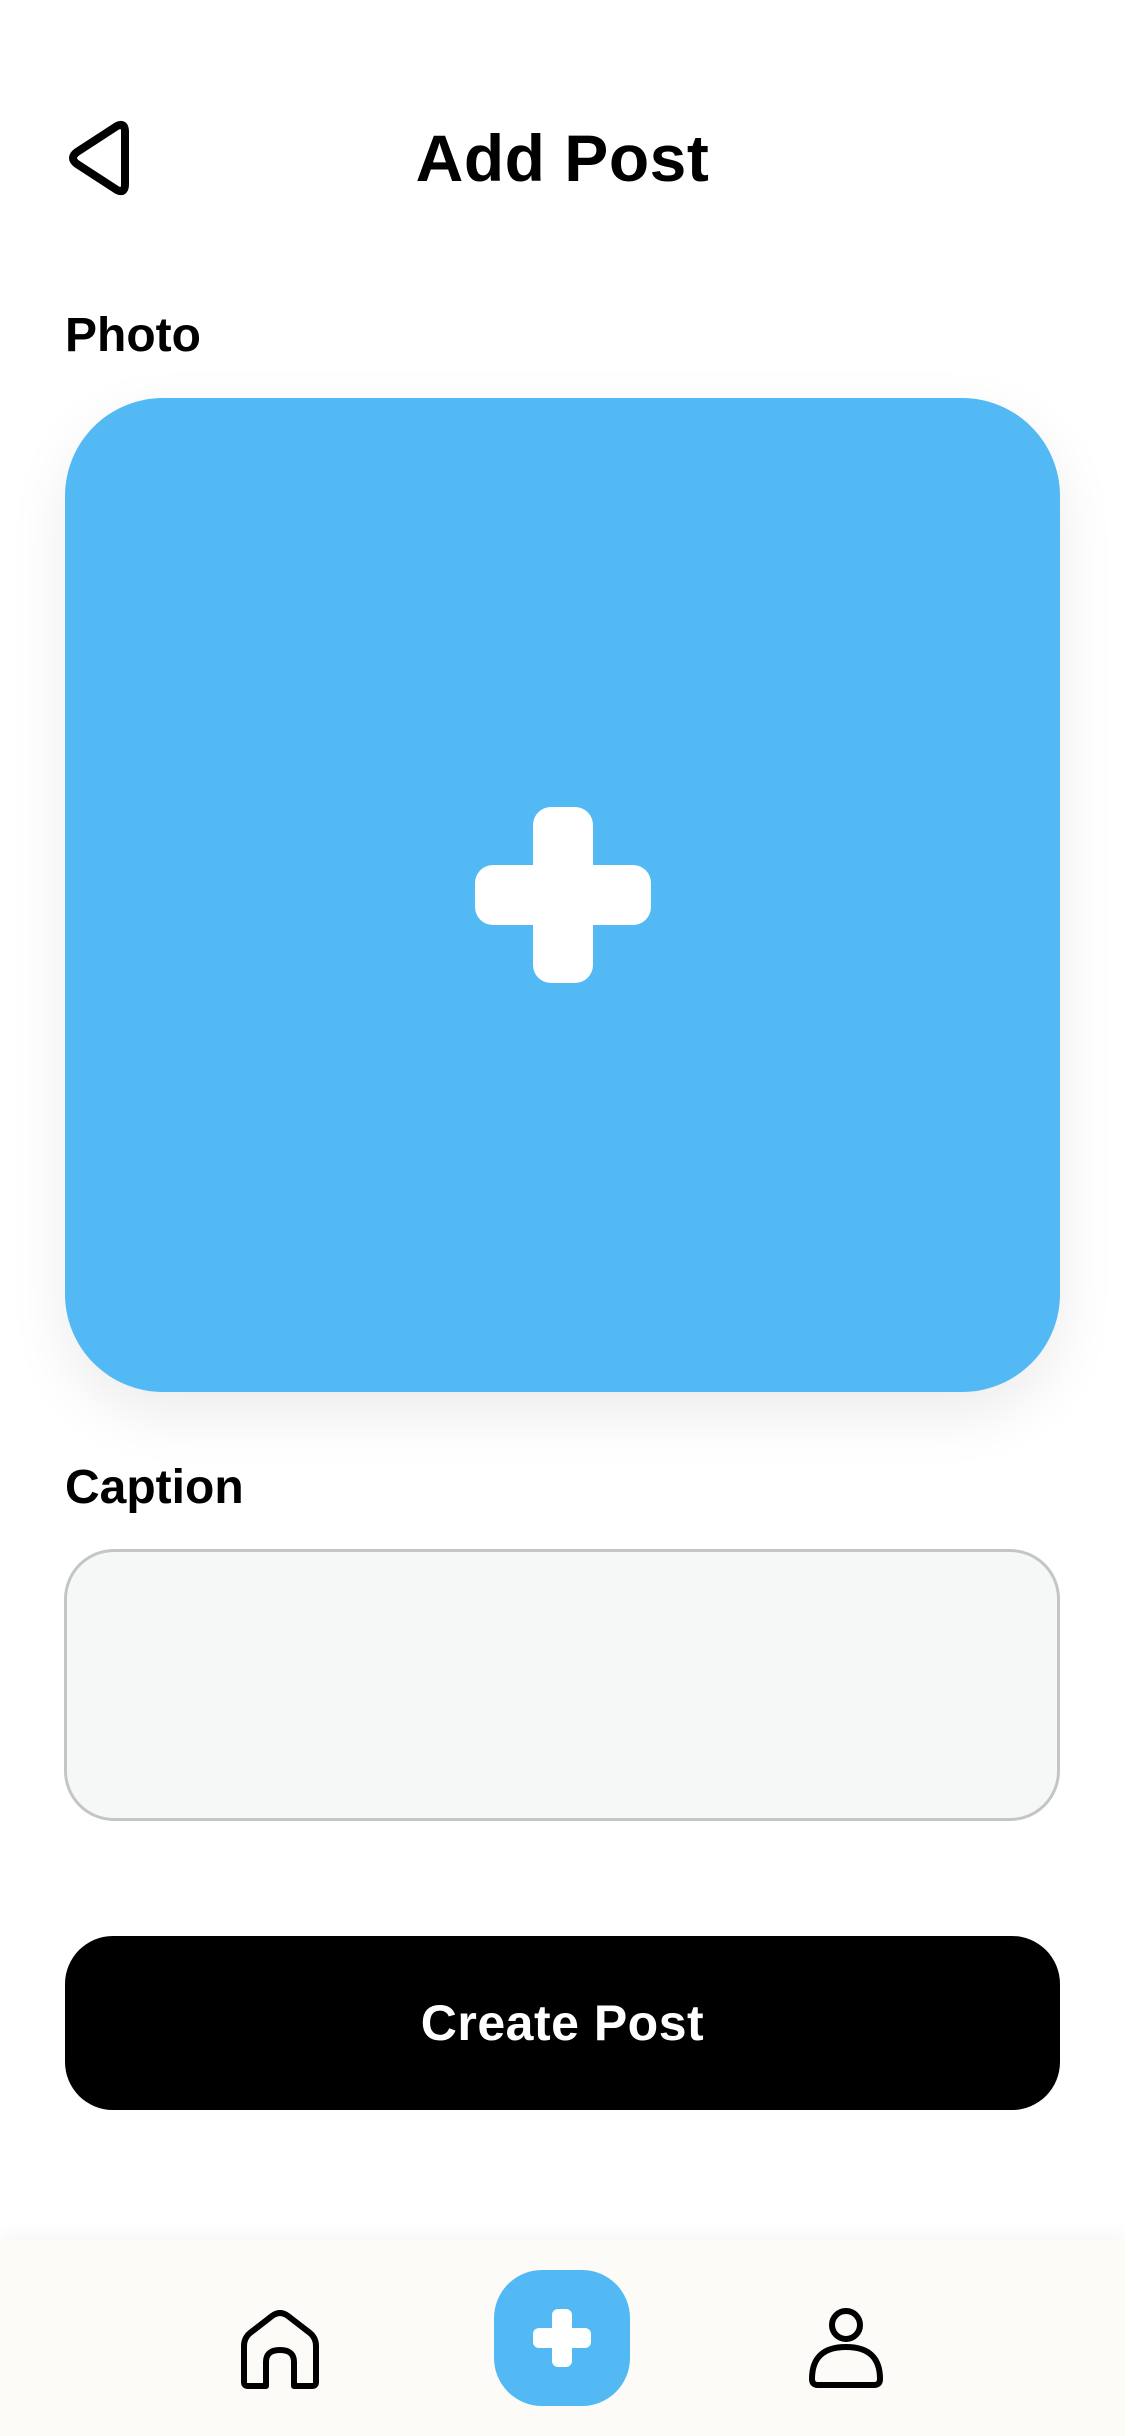 This screenshot has height=2436, width=1125. I want to click on nav-profile-button, so click(846, 2348).